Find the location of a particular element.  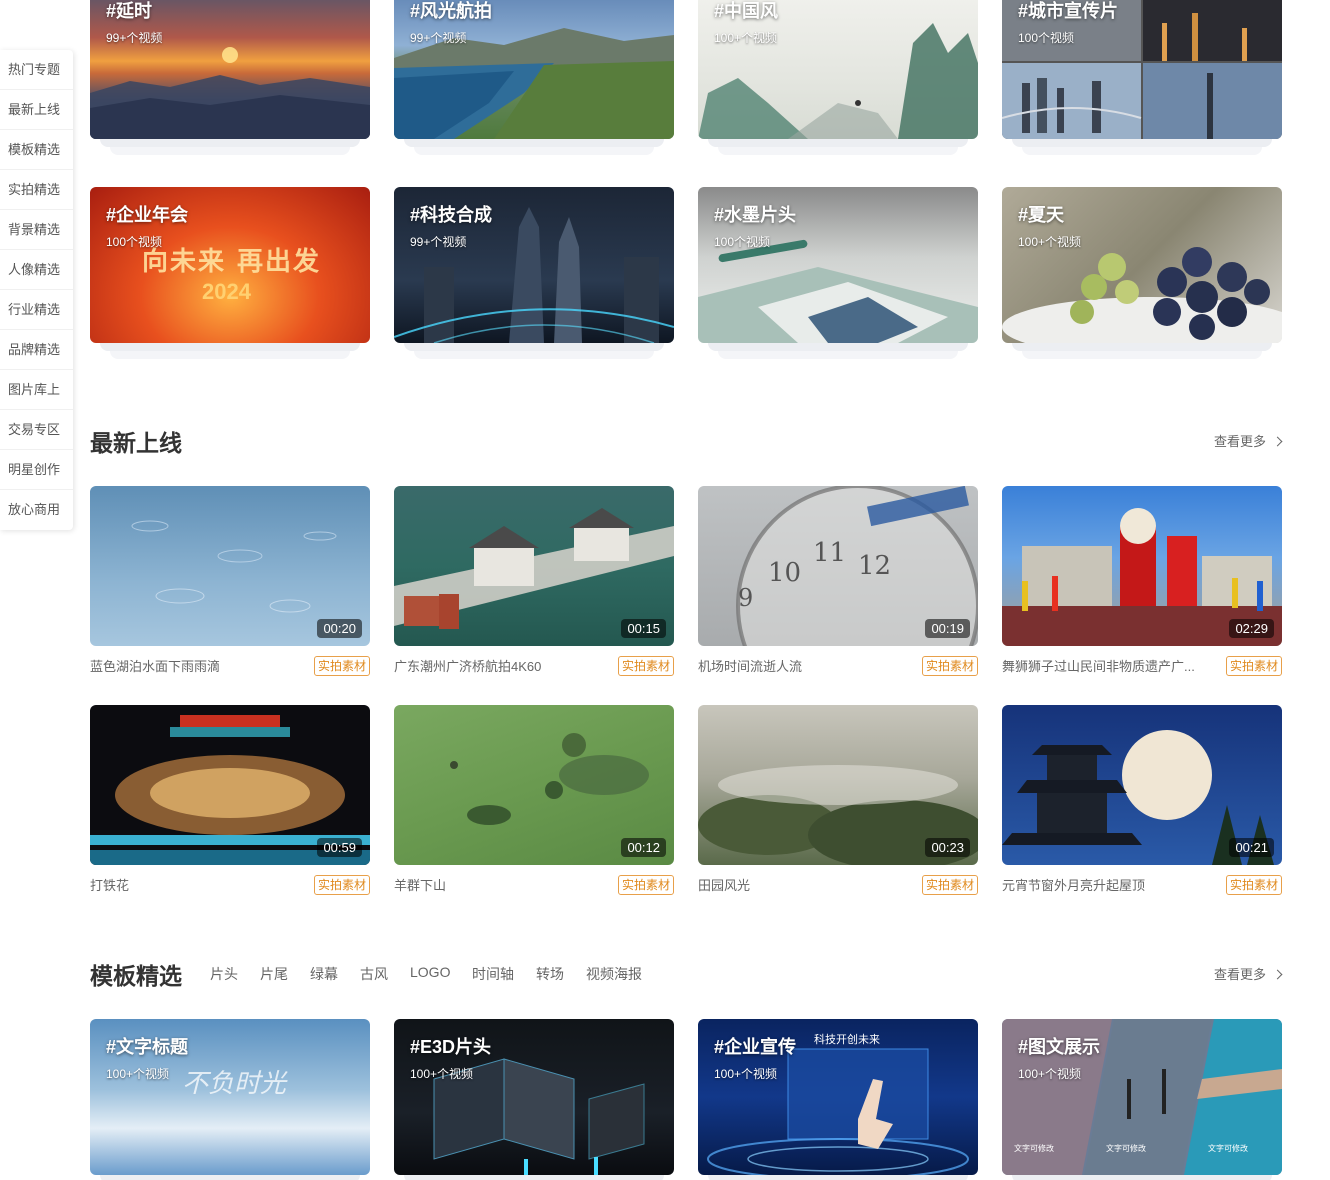

svg-text: 11 is located at coordinates (829, 553).